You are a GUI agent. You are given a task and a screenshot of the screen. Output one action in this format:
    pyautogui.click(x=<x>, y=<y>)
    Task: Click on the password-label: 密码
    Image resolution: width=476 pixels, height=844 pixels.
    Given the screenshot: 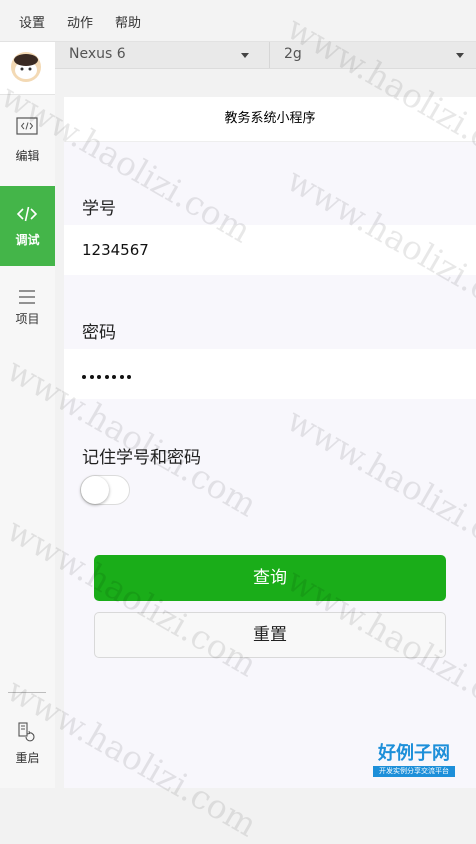 What is the action you would take?
    pyautogui.click(x=99, y=330)
    